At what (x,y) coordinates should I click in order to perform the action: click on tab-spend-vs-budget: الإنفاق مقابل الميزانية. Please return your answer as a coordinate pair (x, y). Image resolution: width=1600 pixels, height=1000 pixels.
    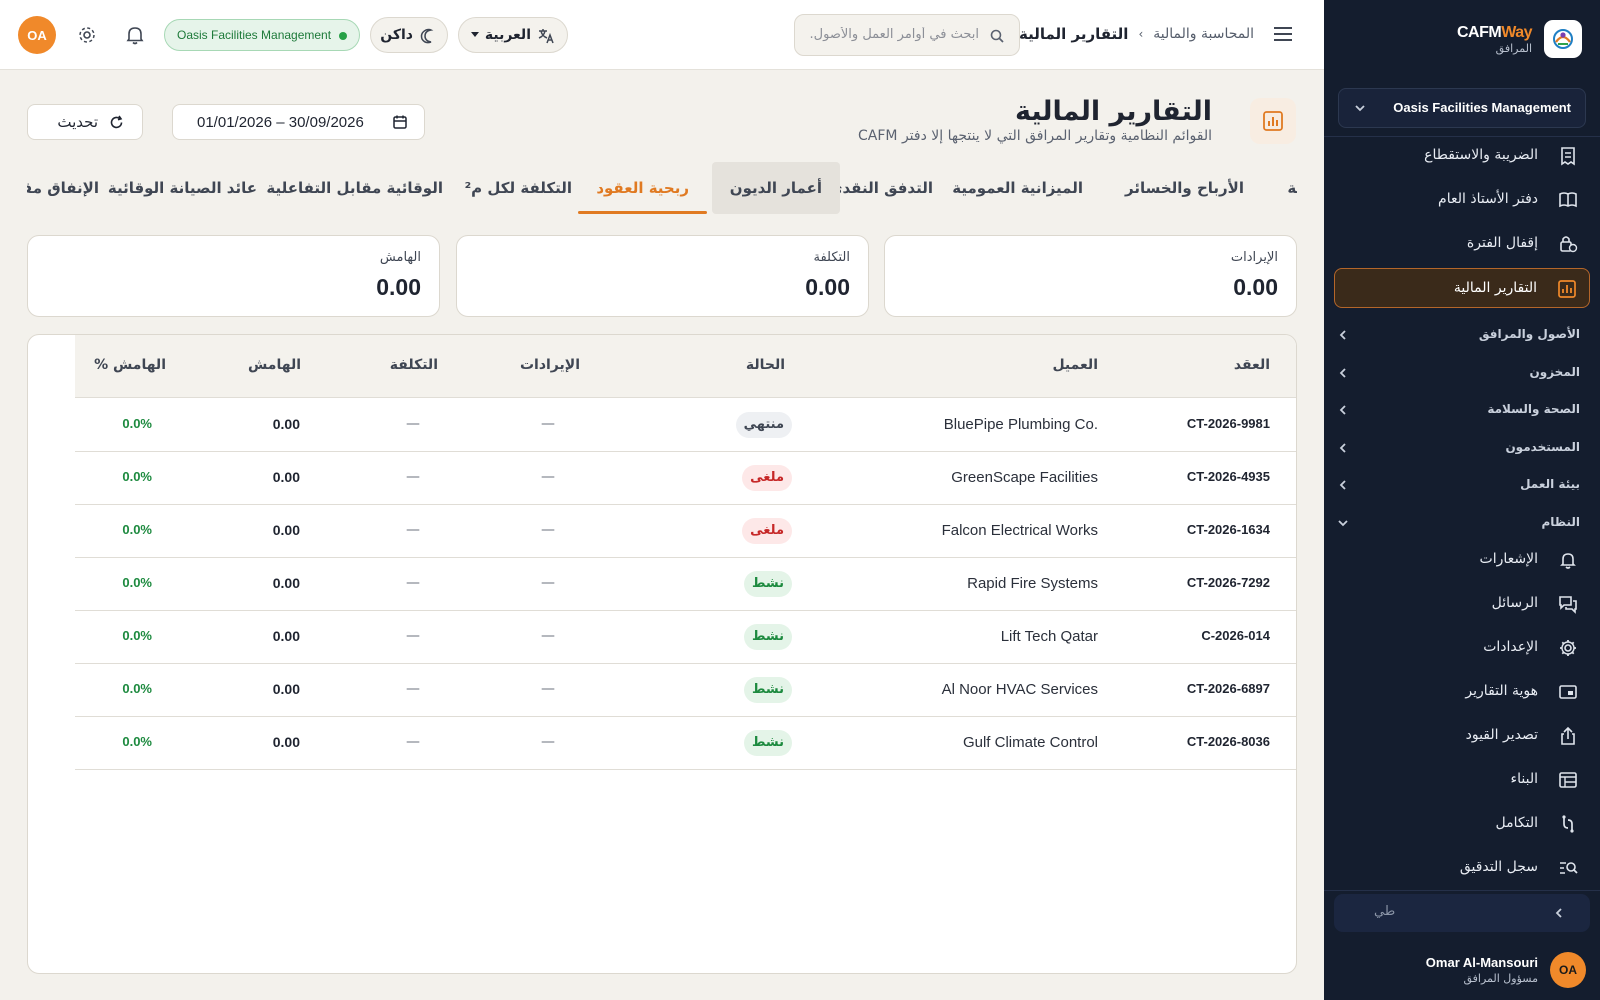
    Looking at the image, I should click on (72, 188).